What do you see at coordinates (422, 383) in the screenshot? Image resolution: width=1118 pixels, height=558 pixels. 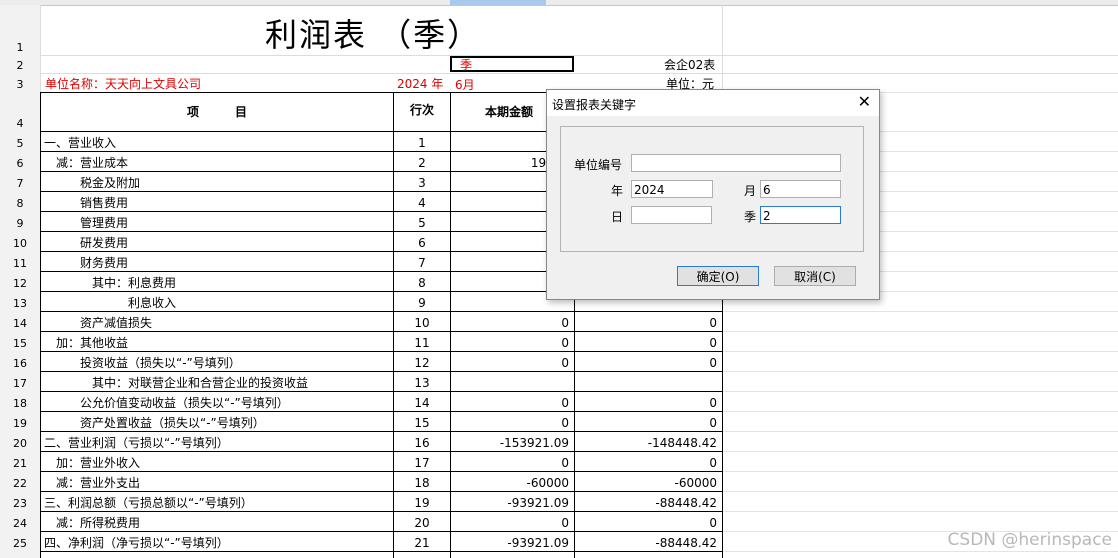 I see `row-line-number: 13` at bounding box center [422, 383].